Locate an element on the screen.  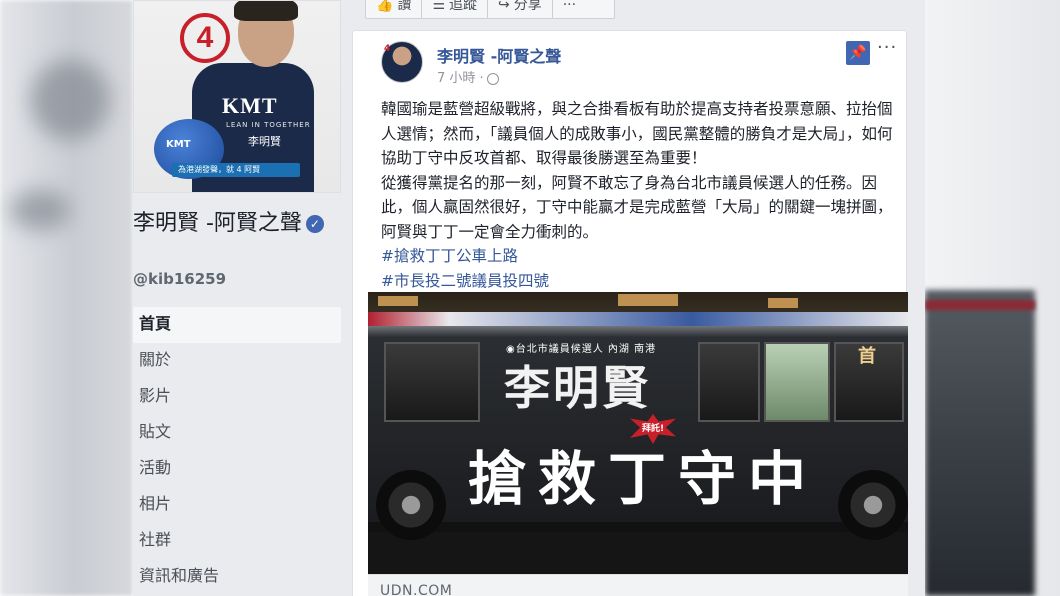
blurred-left-edge is located at coordinates (66, 298).